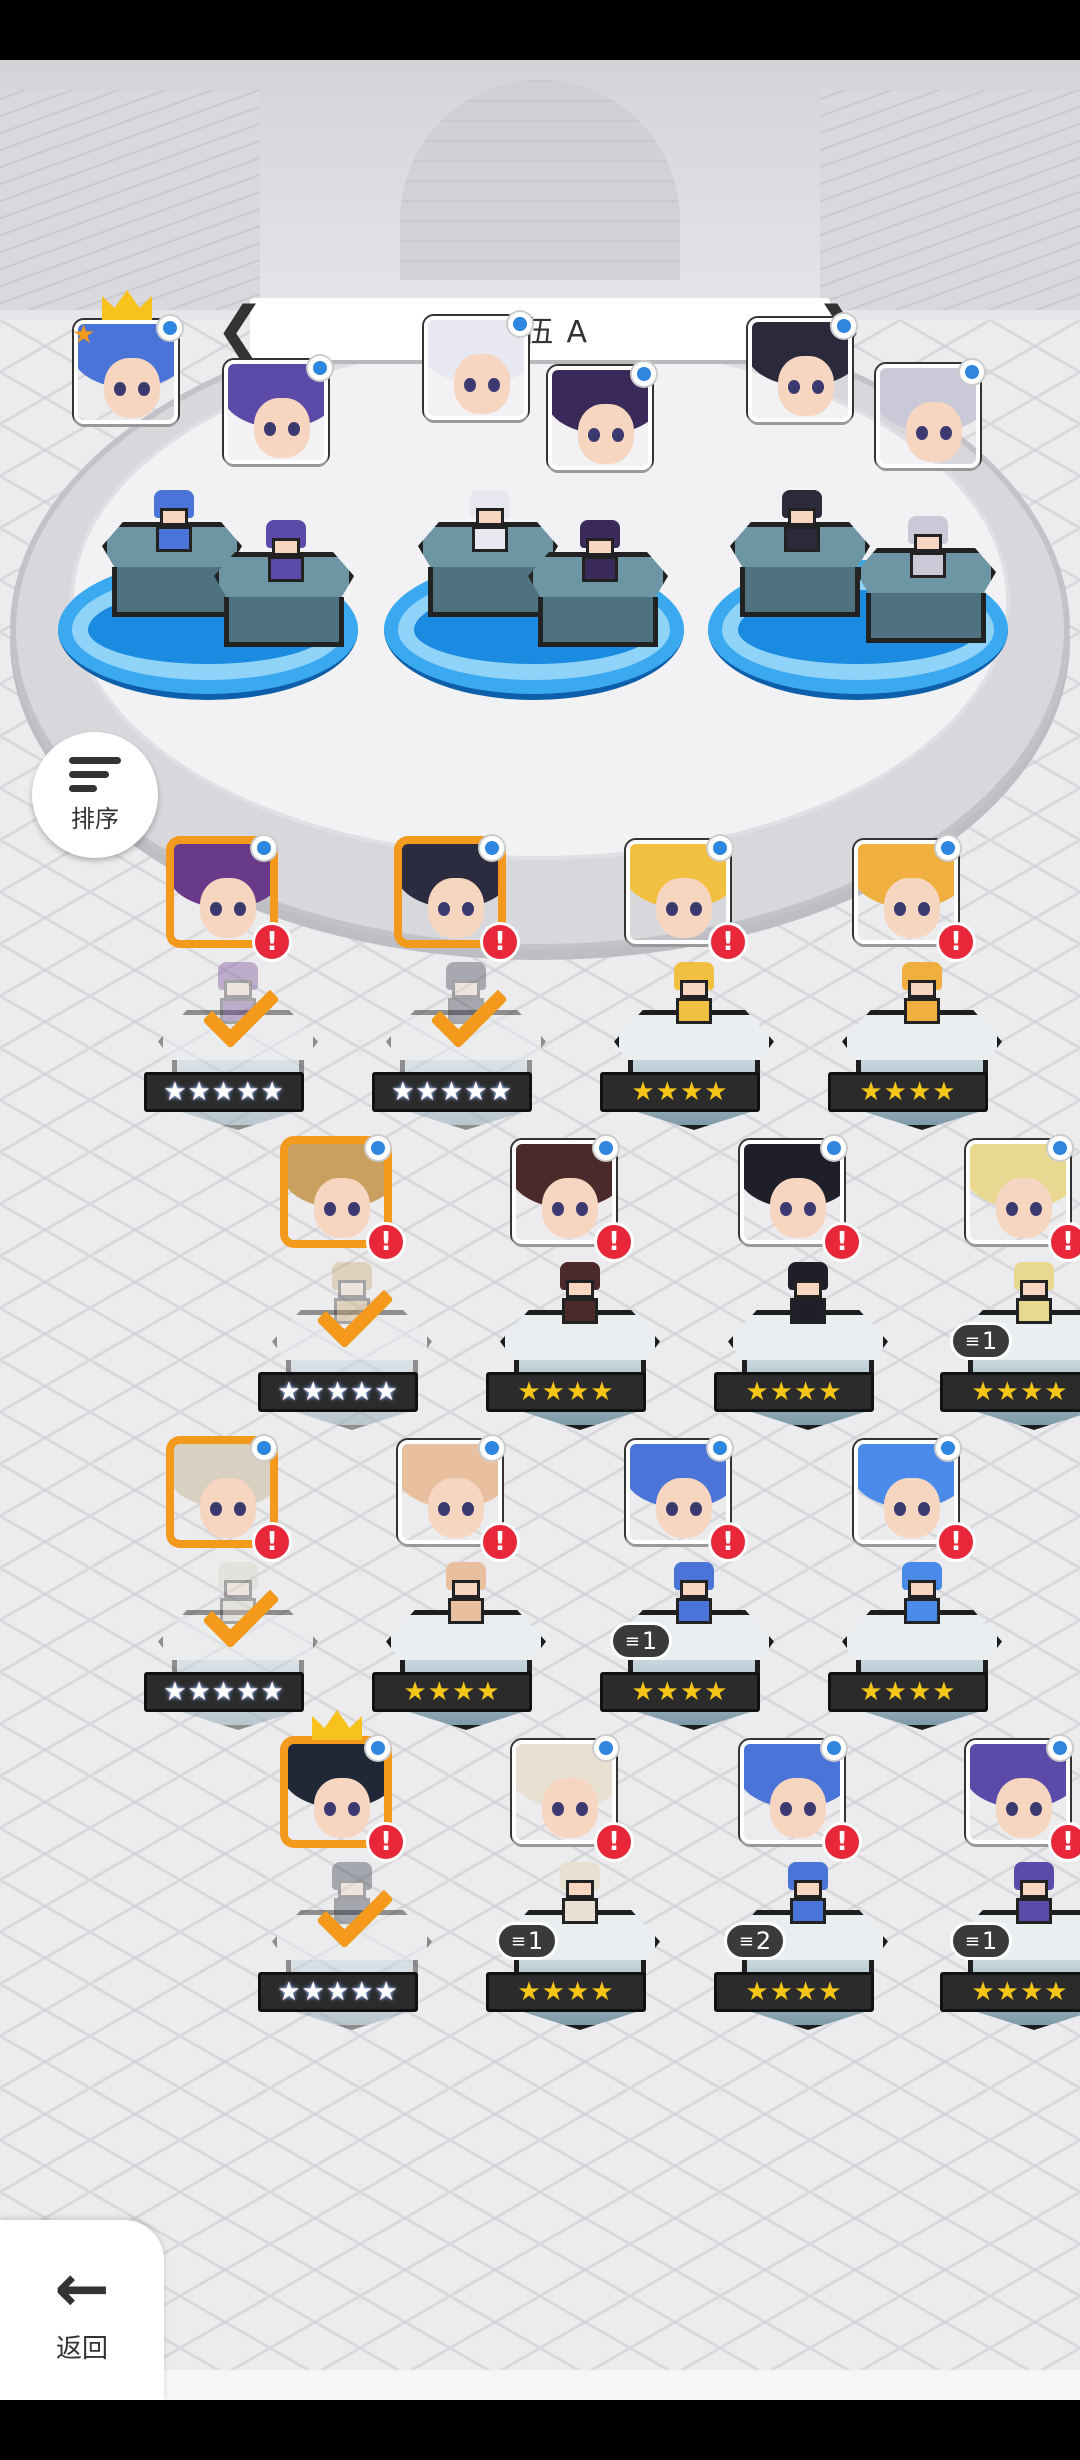 This screenshot has width=1080, height=2460. Describe the element at coordinates (540, 2430) in the screenshot. I see `navigation-bar` at that location.